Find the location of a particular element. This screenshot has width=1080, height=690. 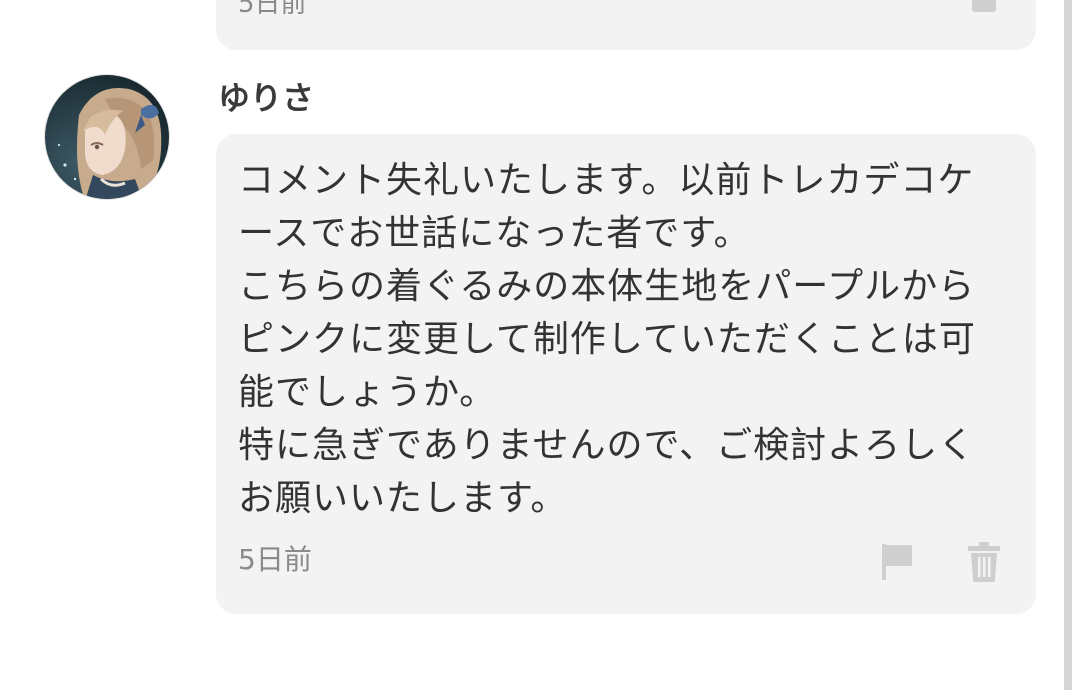

delete-button is located at coordinates (984, 562).